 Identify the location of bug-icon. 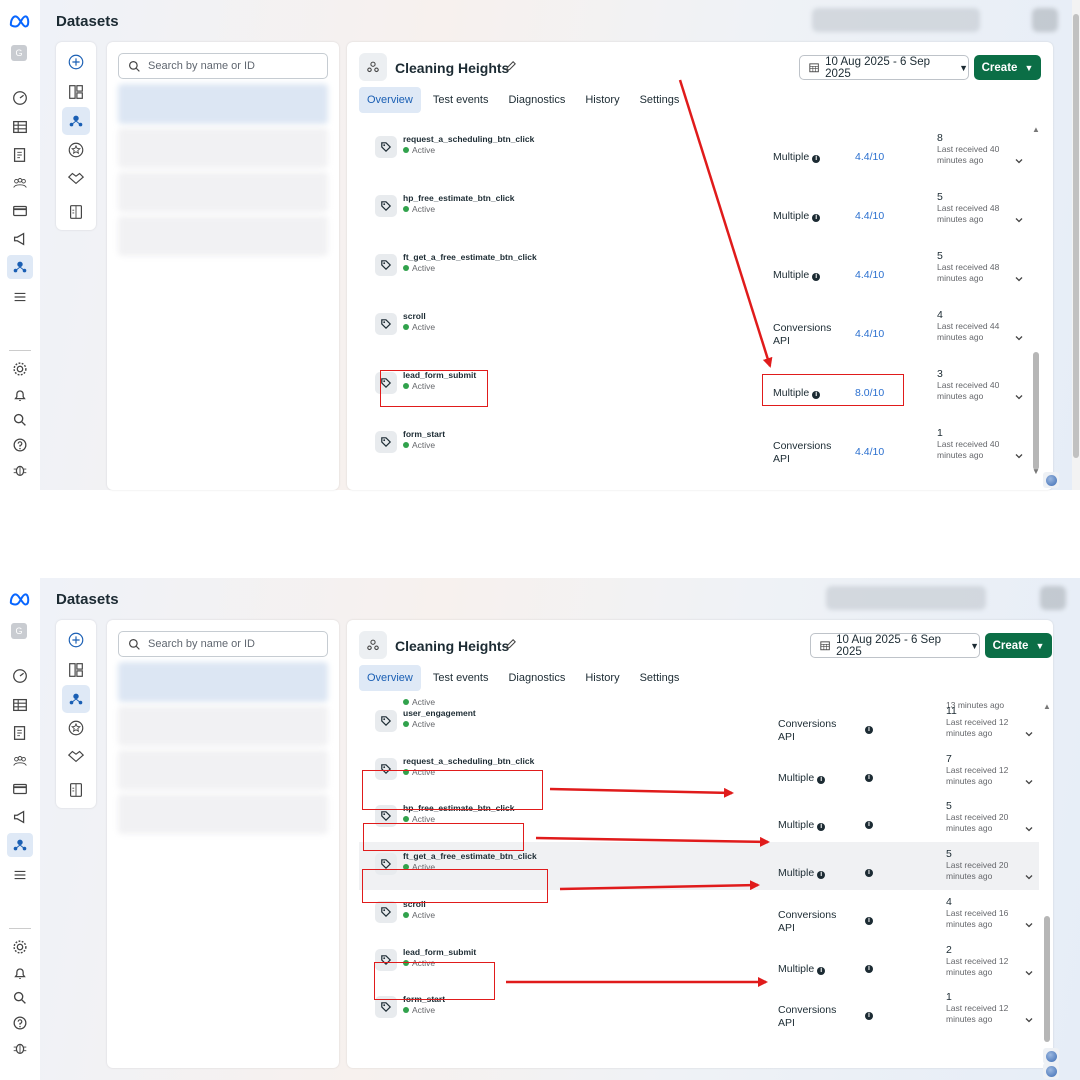
(20, 1048).